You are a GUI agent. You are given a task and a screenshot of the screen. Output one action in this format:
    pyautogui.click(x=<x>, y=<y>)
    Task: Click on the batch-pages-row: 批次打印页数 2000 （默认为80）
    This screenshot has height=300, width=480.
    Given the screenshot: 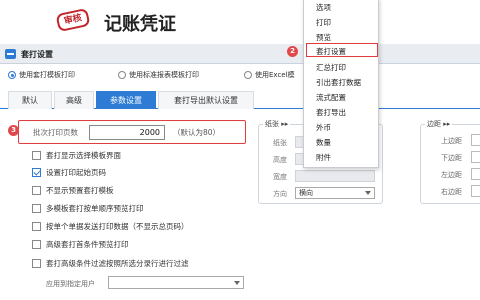 What is the action you would take?
    pyautogui.click(x=132, y=132)
    